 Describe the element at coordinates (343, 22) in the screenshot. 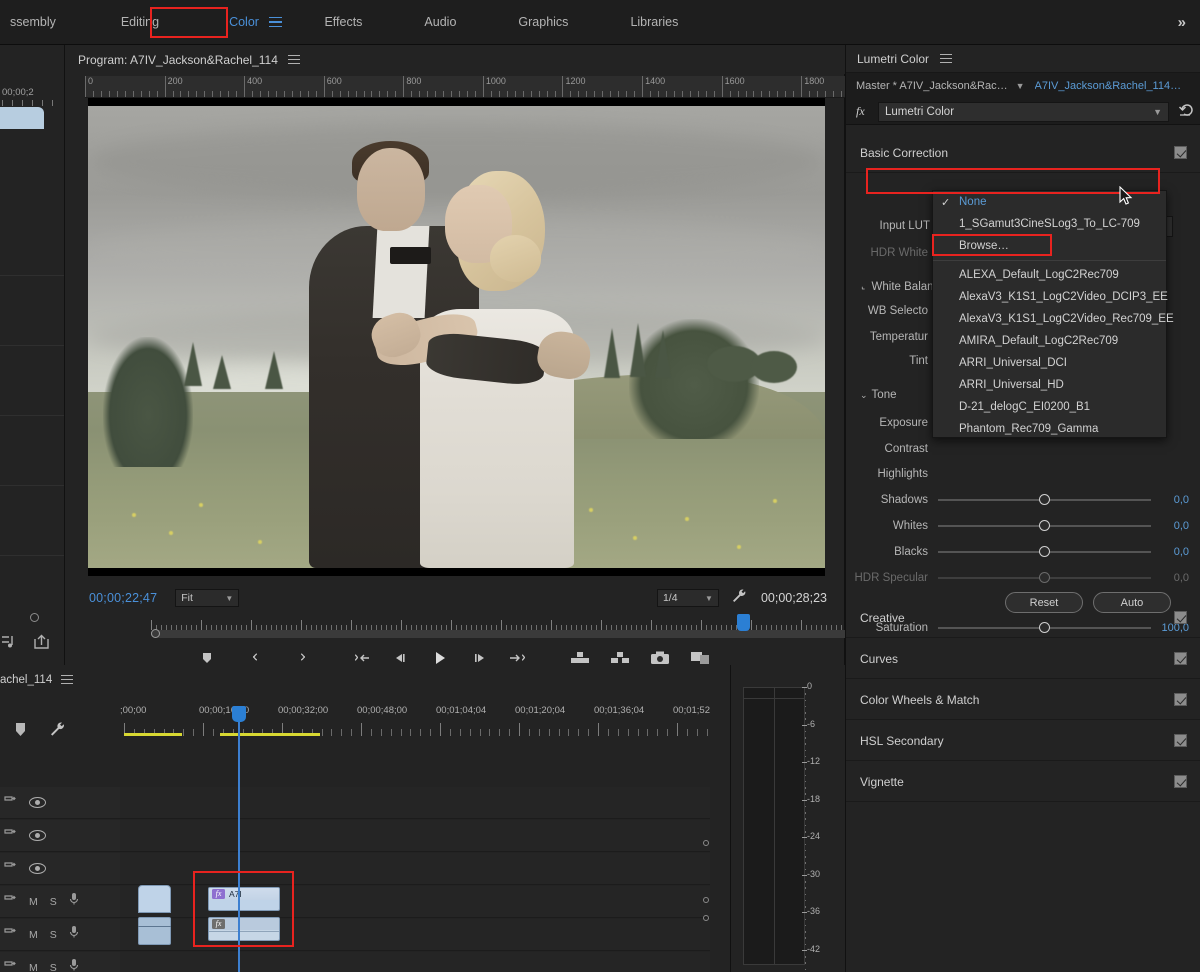

I see `workspace-tab-effects: Effects` at that location.